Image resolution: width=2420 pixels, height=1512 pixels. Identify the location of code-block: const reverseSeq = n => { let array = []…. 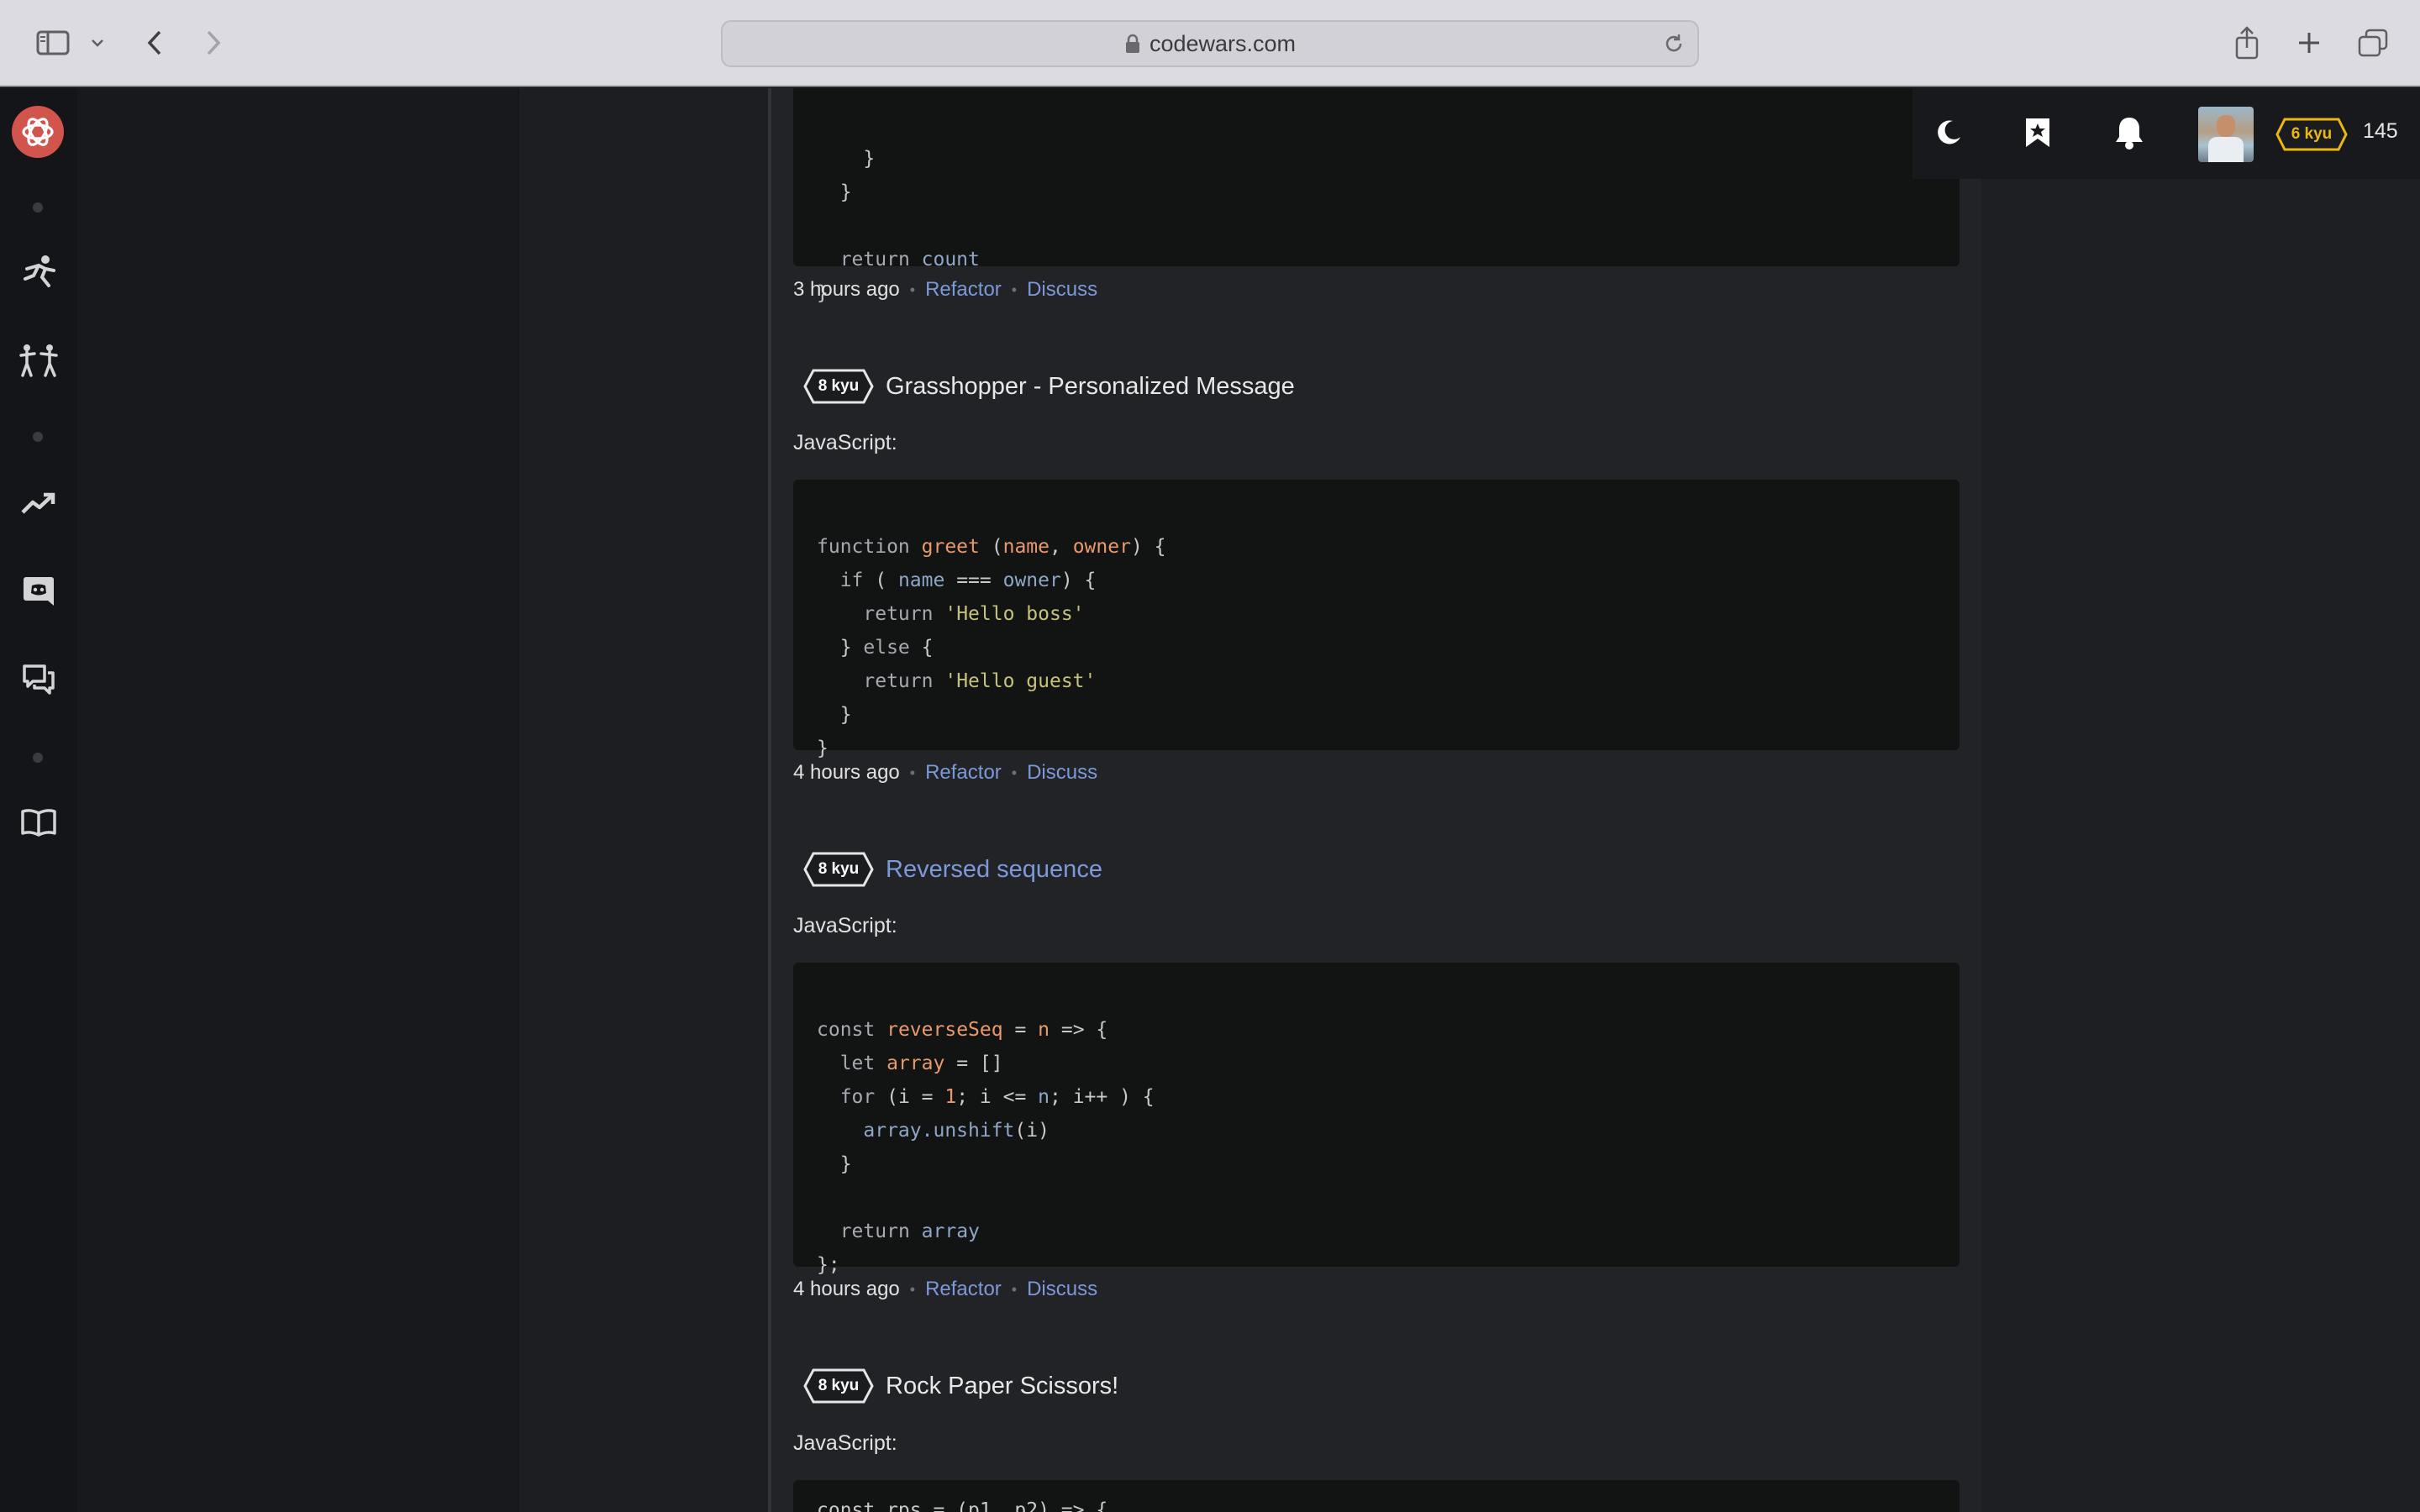
(1377, 1119).